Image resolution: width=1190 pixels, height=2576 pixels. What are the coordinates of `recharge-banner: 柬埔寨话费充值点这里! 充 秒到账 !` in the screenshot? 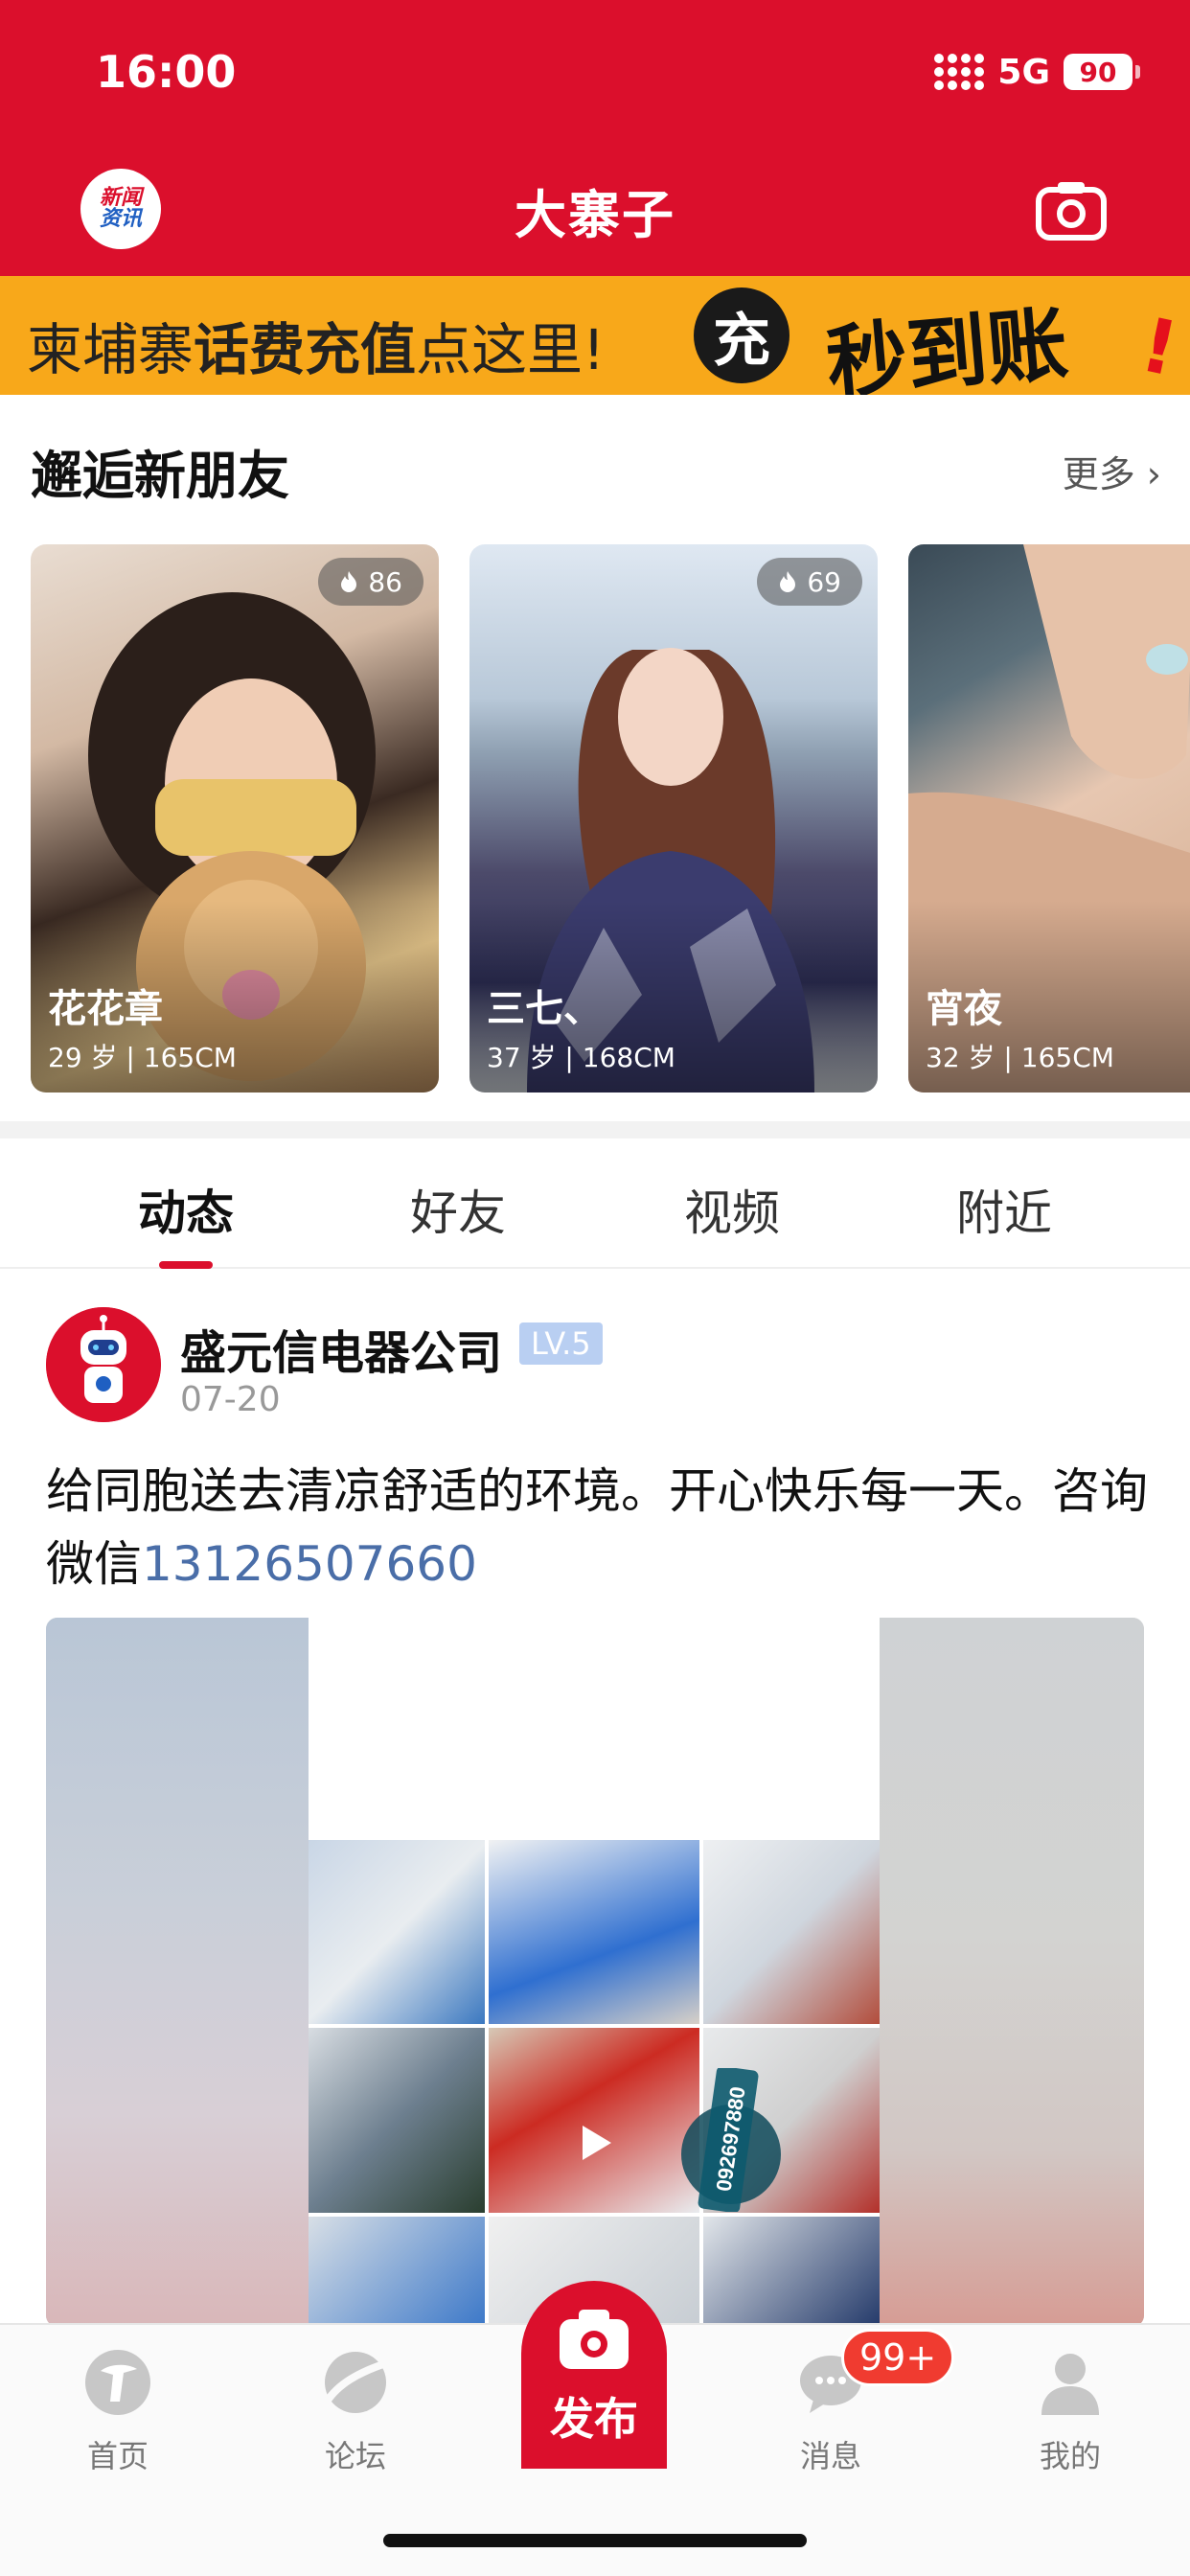 It's located at (595, 335).